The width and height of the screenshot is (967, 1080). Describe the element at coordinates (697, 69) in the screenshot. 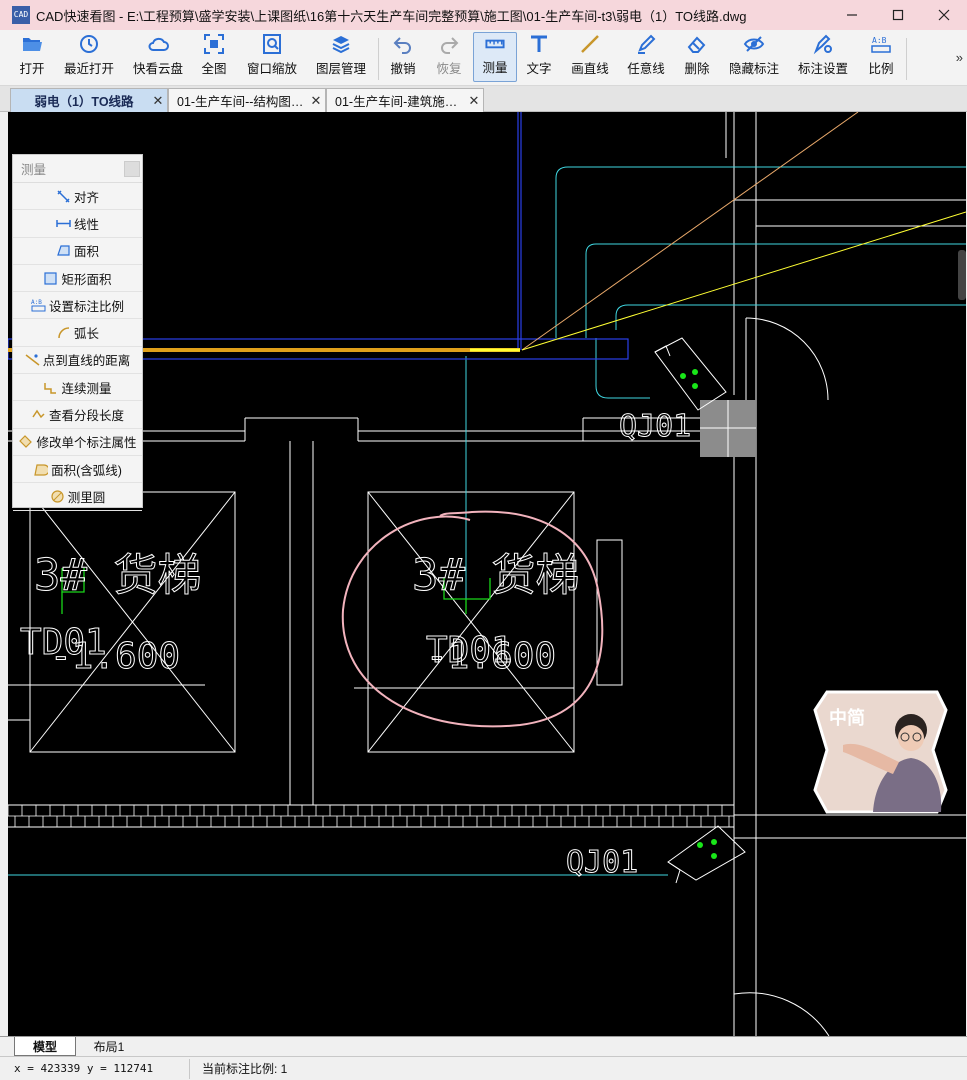

I see `delete-label: 删除` at that location.